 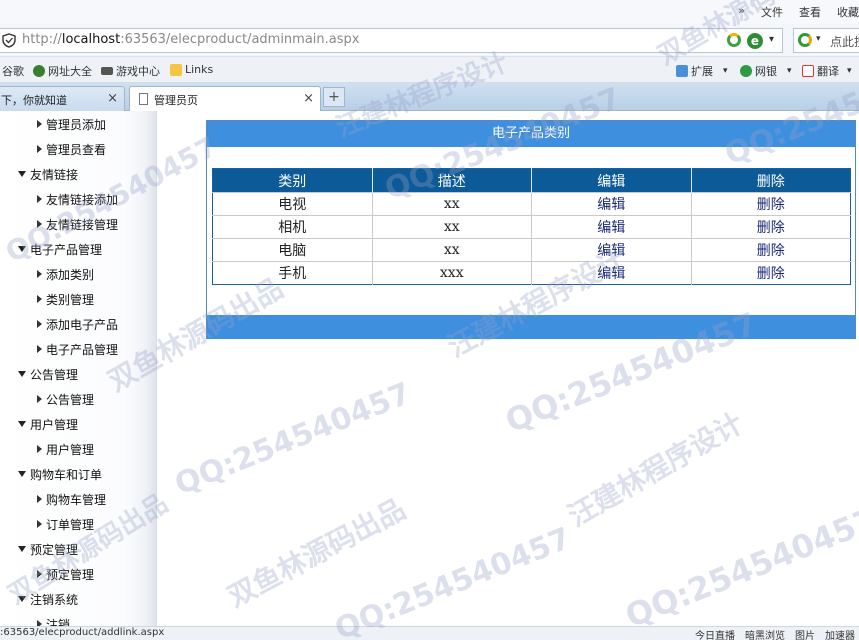 What do you see at coordinates (65, 399) in the screenshot?
I see `sidebar-item-notice-manage: 公告管理` at bounding box center [65, 399].